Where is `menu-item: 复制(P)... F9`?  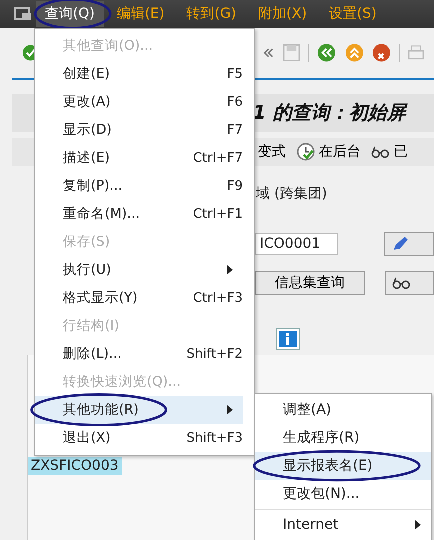 menu-item: 复制(P)... F9 is located at coordinates (139, 186).